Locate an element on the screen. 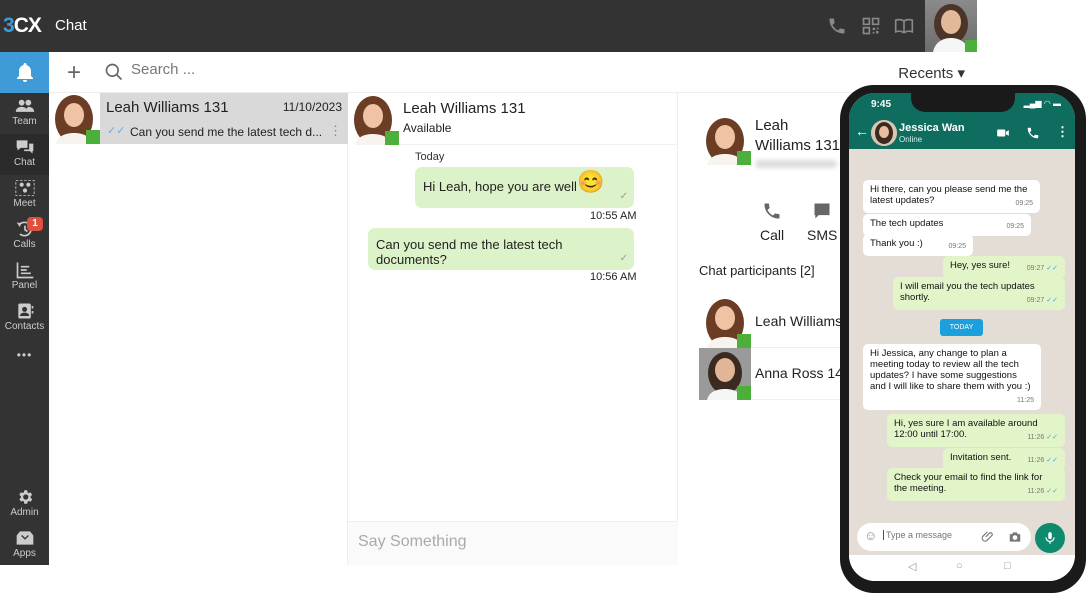 This screenshot has height=593, width=1088. sidebar-item-panel: Panel is located at coordinates (24, 277).